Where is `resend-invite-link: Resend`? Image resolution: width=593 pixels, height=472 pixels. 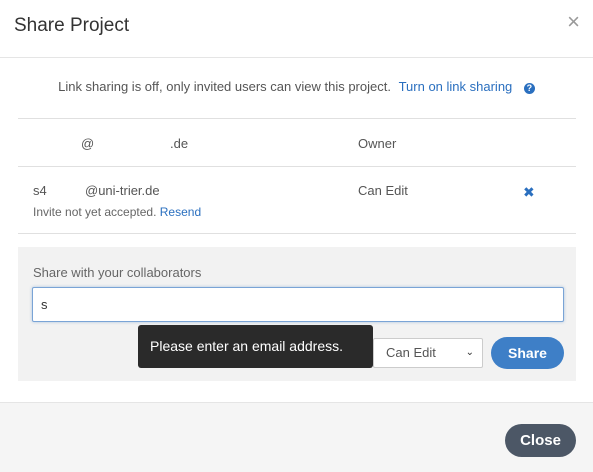
resend-invite-link: Resend is located at coordinates (180, 212).